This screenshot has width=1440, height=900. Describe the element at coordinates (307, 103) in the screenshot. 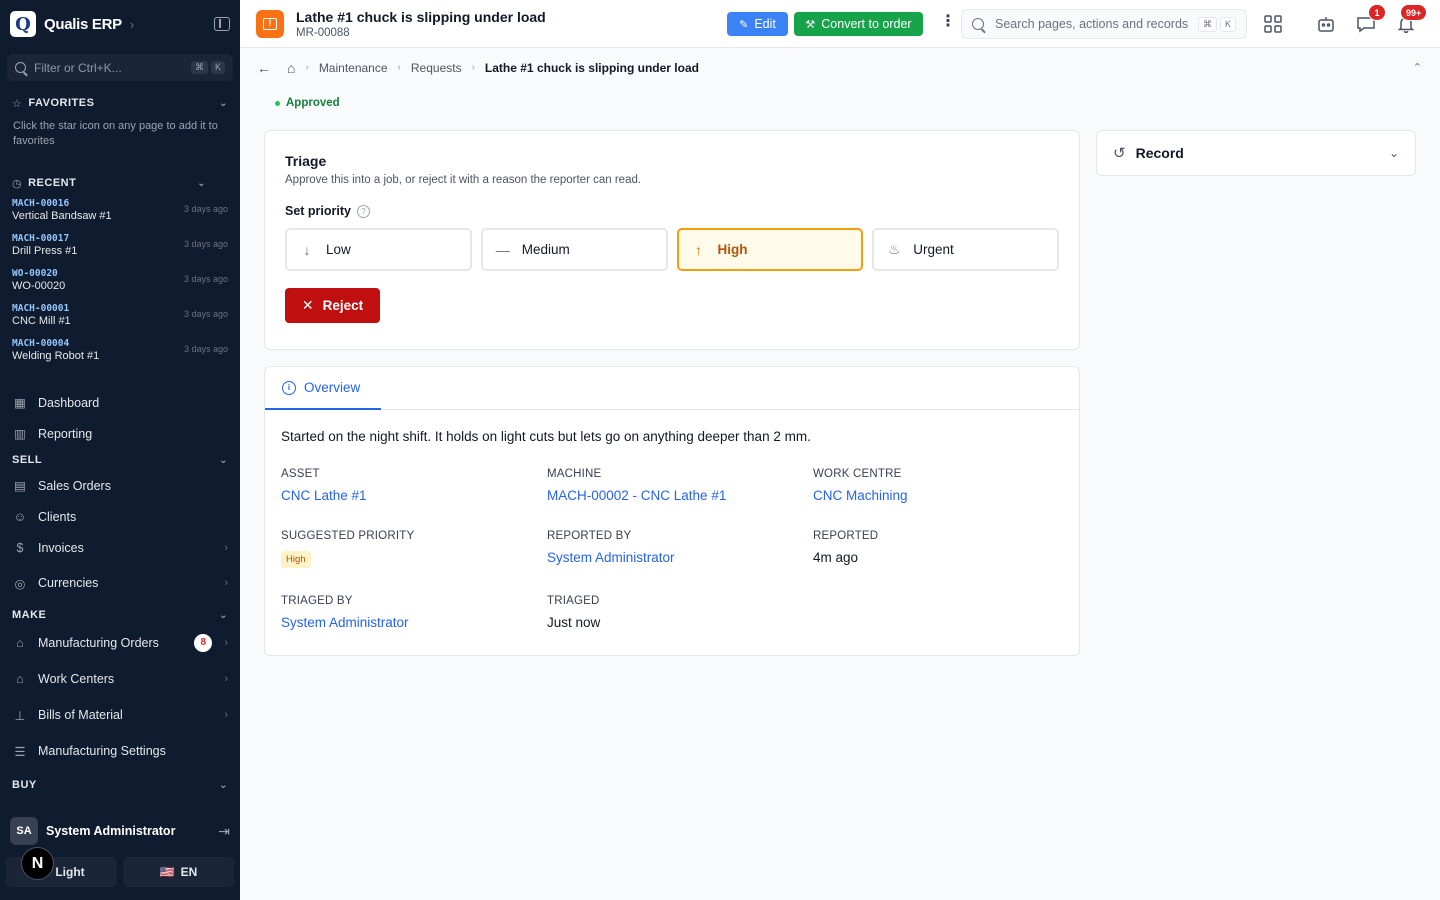

I see `status-badge: Approved` at that location.